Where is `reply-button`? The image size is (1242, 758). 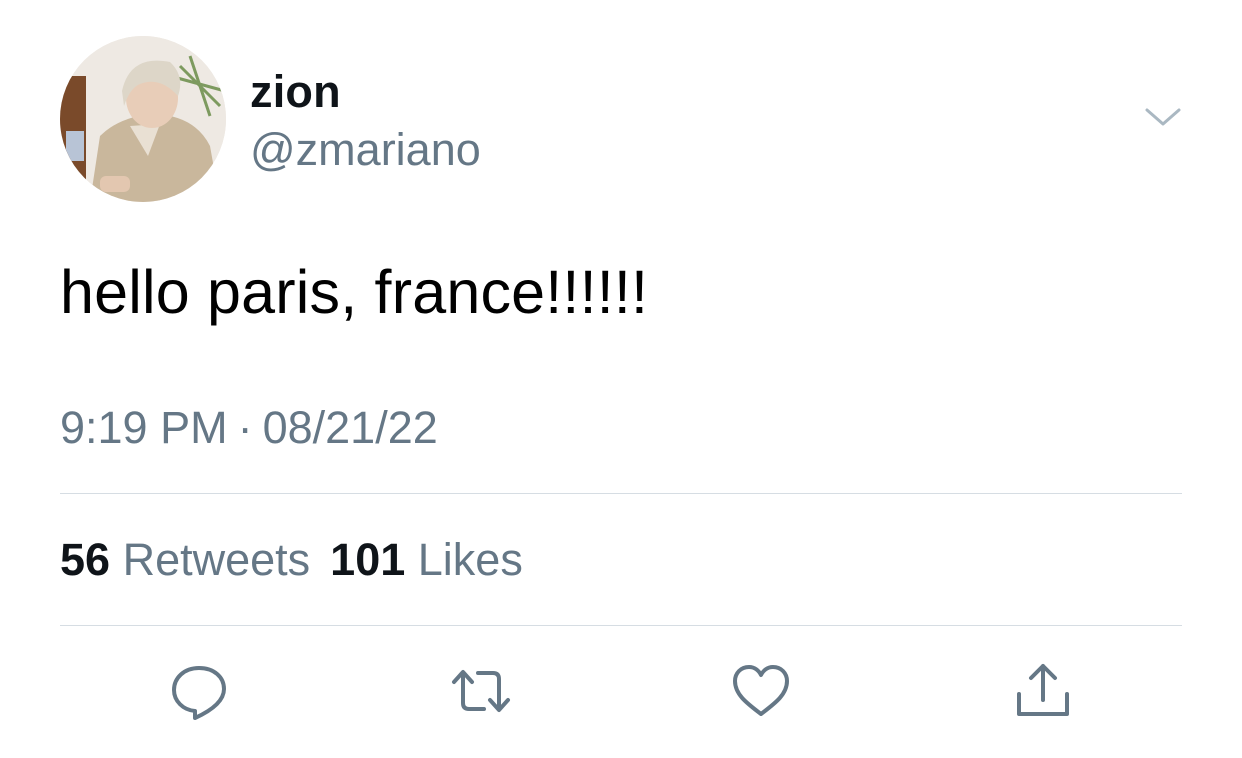
reply-button is located at coordinates (199, 691).